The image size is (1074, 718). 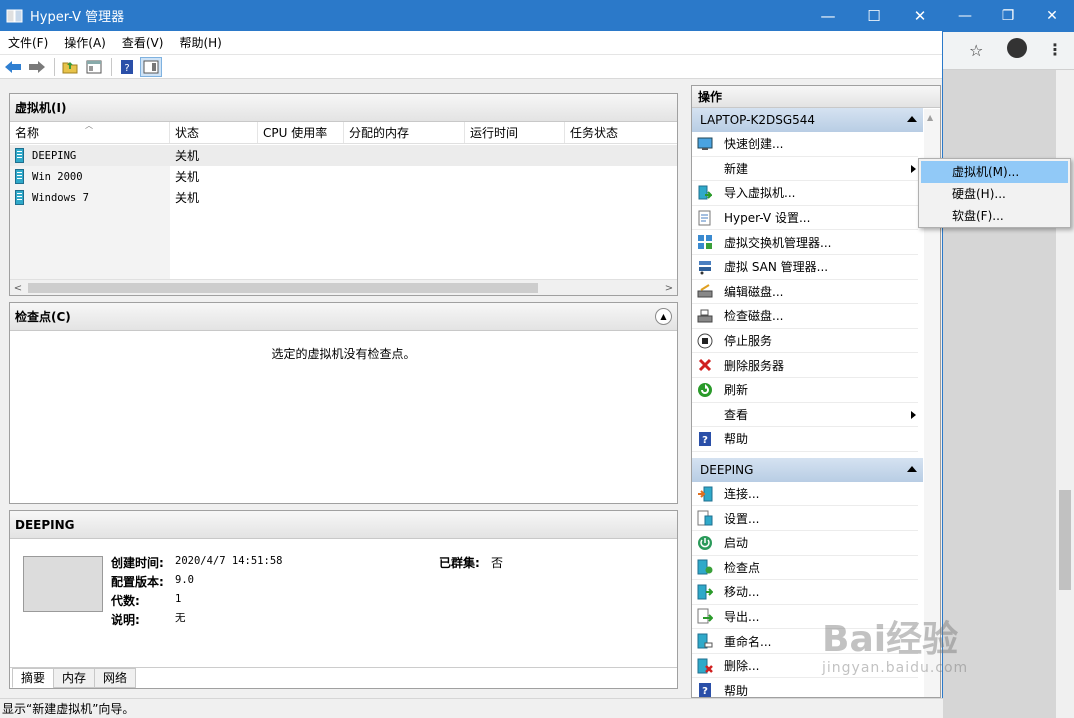 I want to click on server-group-header: LAPTOP-K2DSG544, so click(x=807, y=120).